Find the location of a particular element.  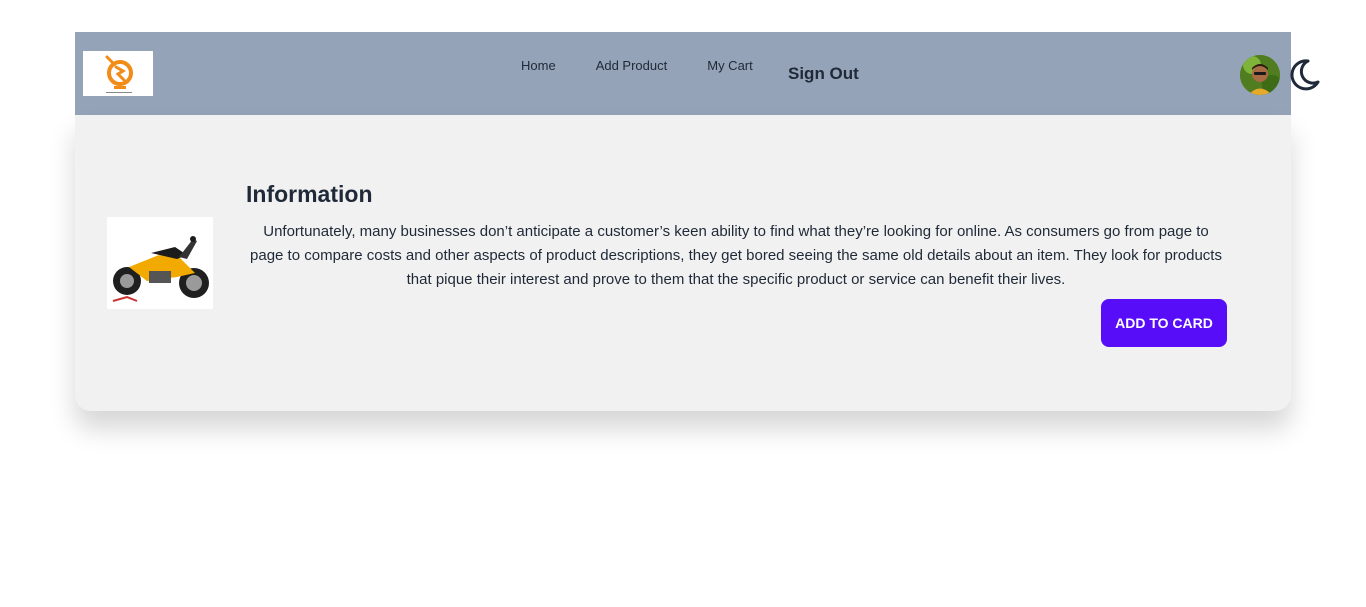

user-avatar is located at coordinates (1260, 75).